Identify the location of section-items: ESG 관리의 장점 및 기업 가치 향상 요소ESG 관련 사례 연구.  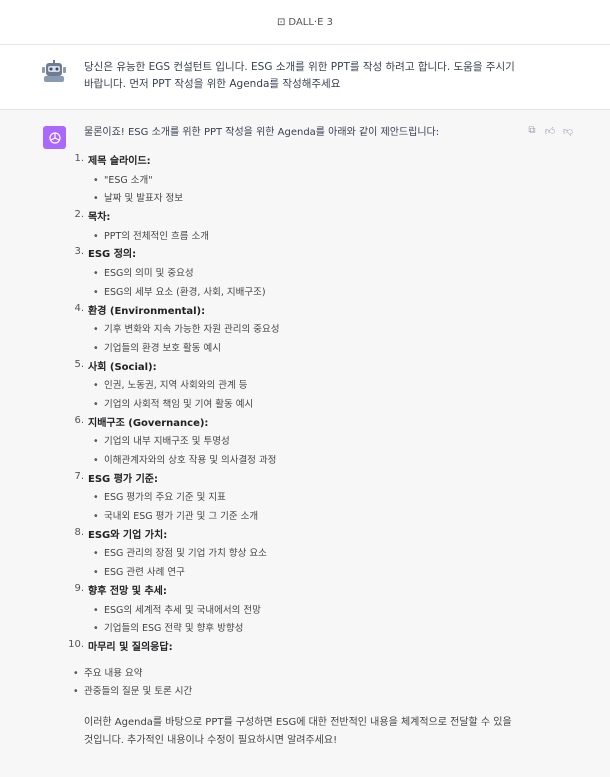
(306, 563).